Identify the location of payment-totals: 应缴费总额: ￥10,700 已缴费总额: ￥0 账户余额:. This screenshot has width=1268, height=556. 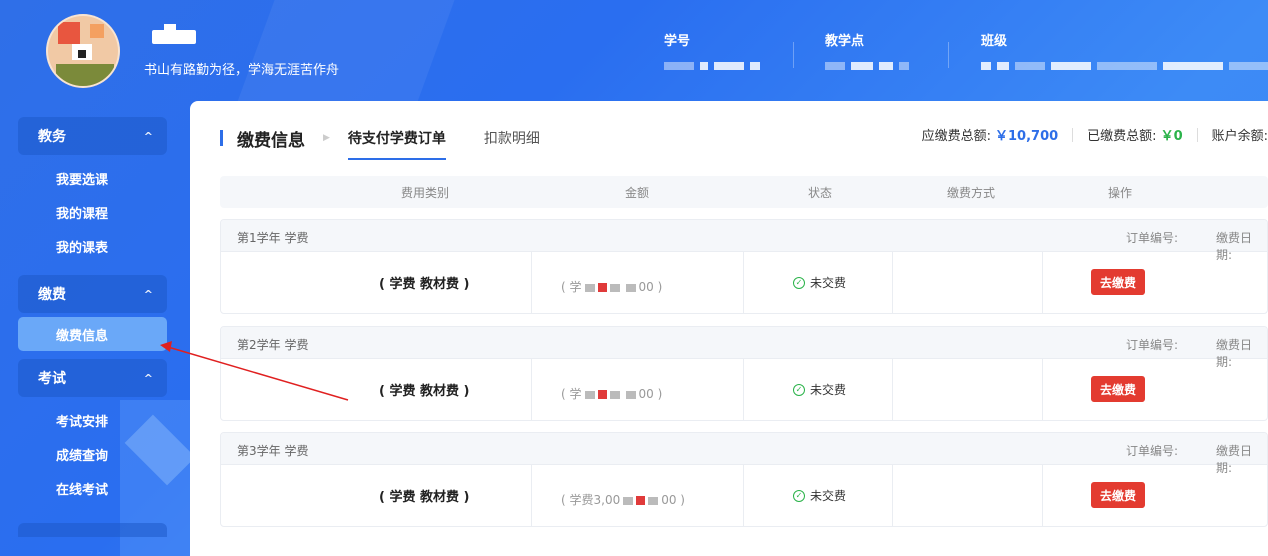
(1095, 134).